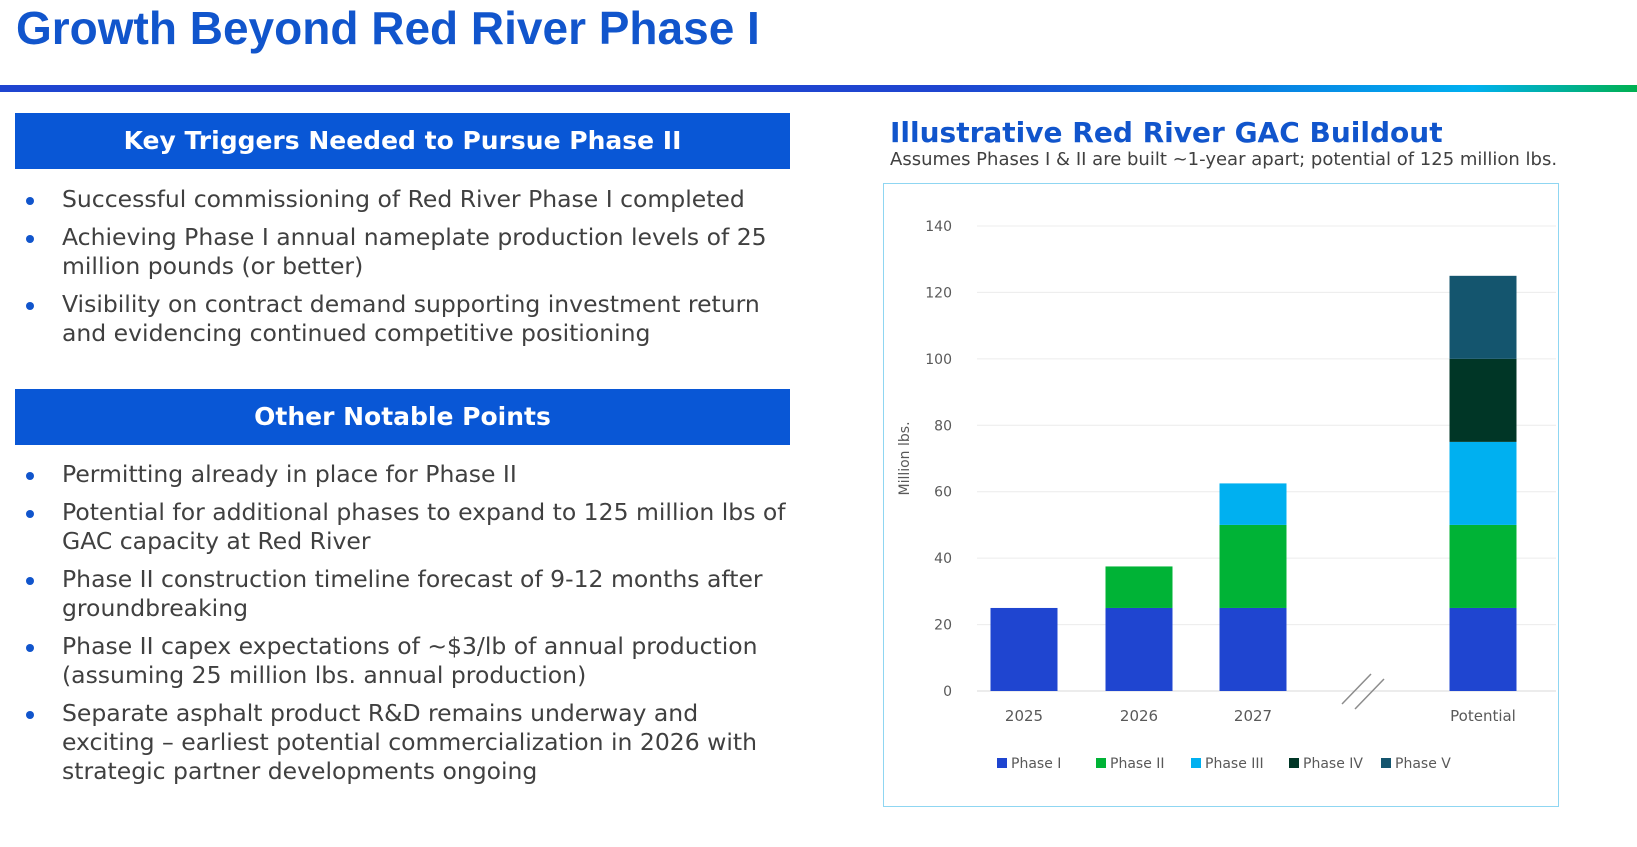 This screenshot has width=1637, height=847. What do you see at coordinates (938, 227) in the screenshot?
I see `y-tick-label: 140` at bounding box center [938, 227].